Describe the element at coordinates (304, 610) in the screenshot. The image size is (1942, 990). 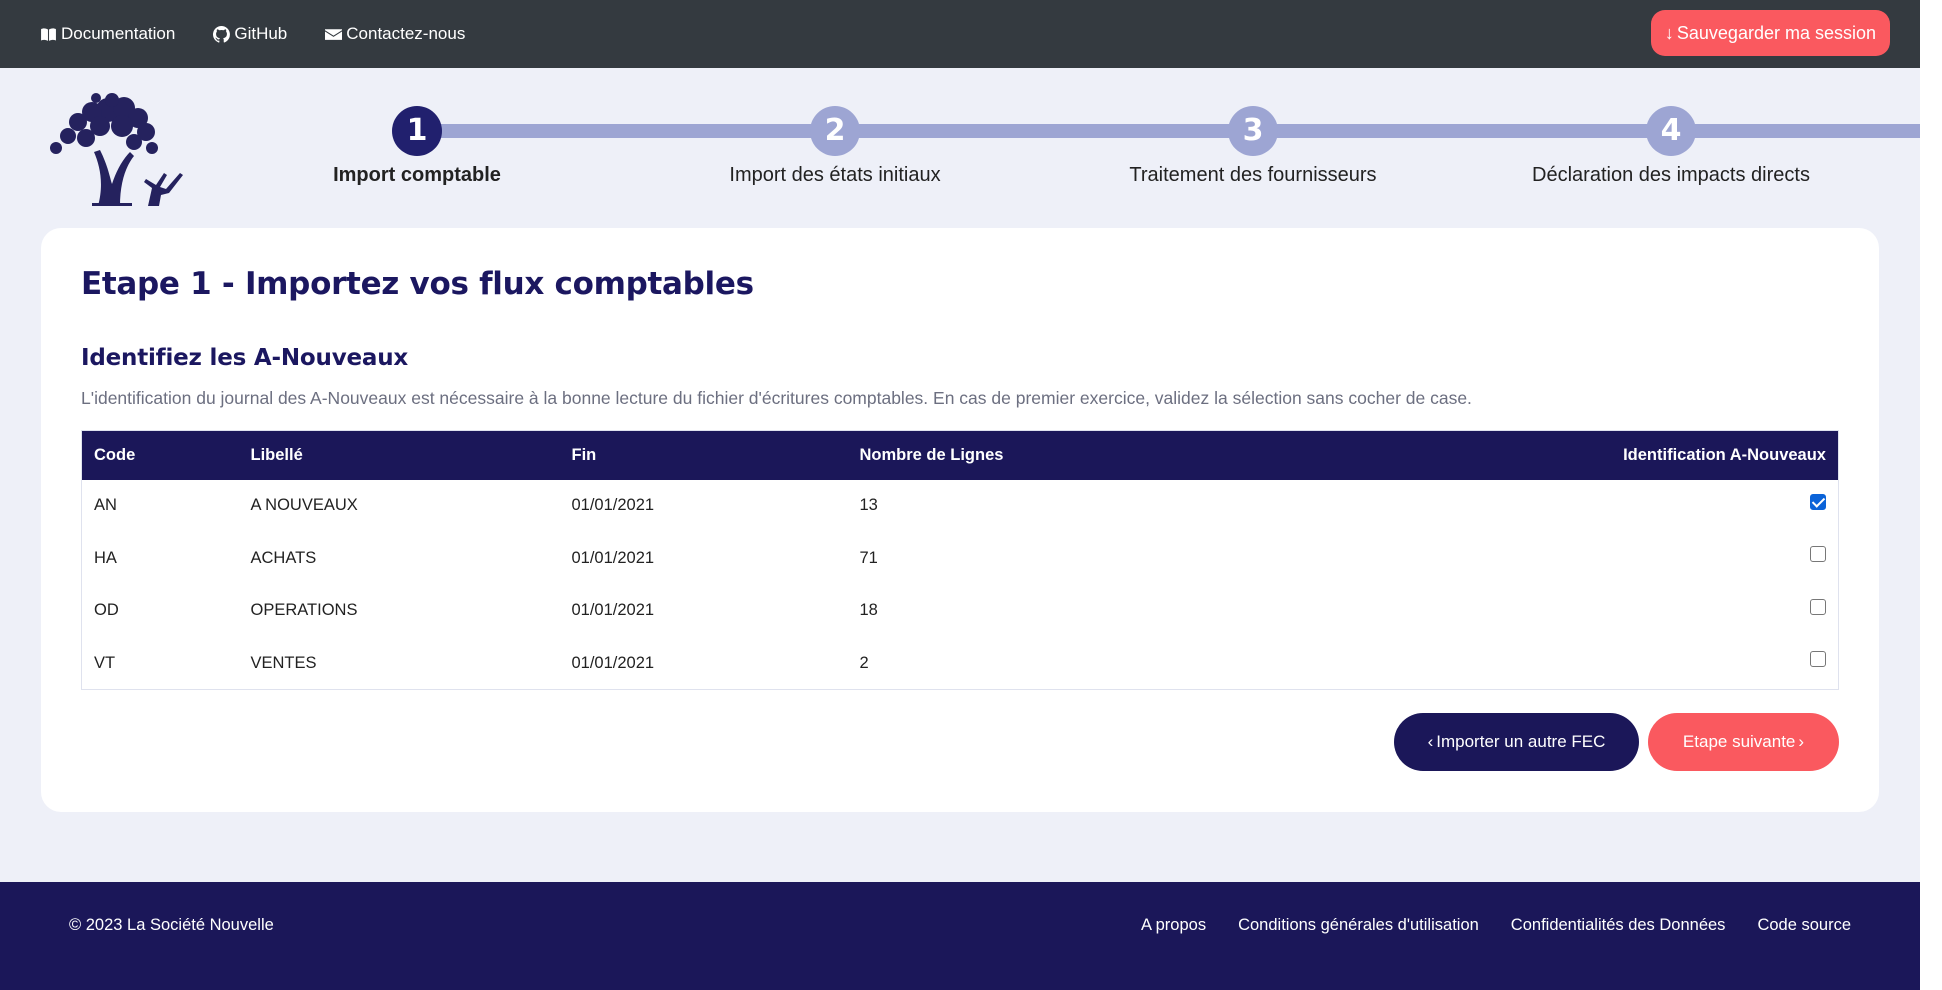
I see `cell-libelle: OPERATIONS` at that location.